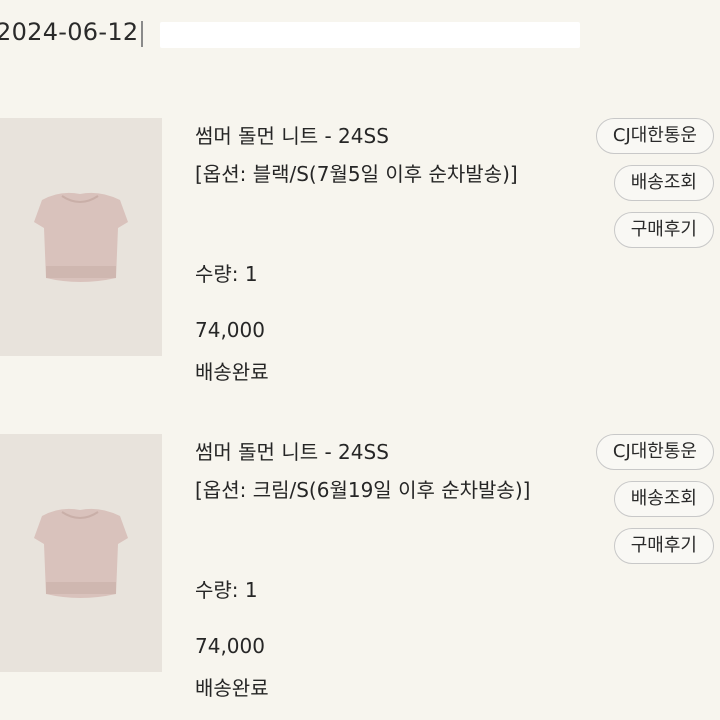 The image size is (720, 720). I want to click on order-header: 2024-06-12, so click(360, 34).